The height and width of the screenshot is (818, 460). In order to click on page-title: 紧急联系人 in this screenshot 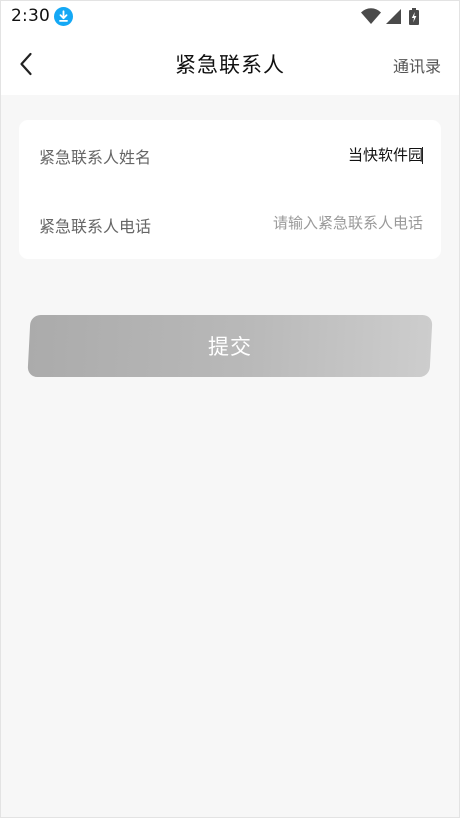, I will do `click(230, 65)`.